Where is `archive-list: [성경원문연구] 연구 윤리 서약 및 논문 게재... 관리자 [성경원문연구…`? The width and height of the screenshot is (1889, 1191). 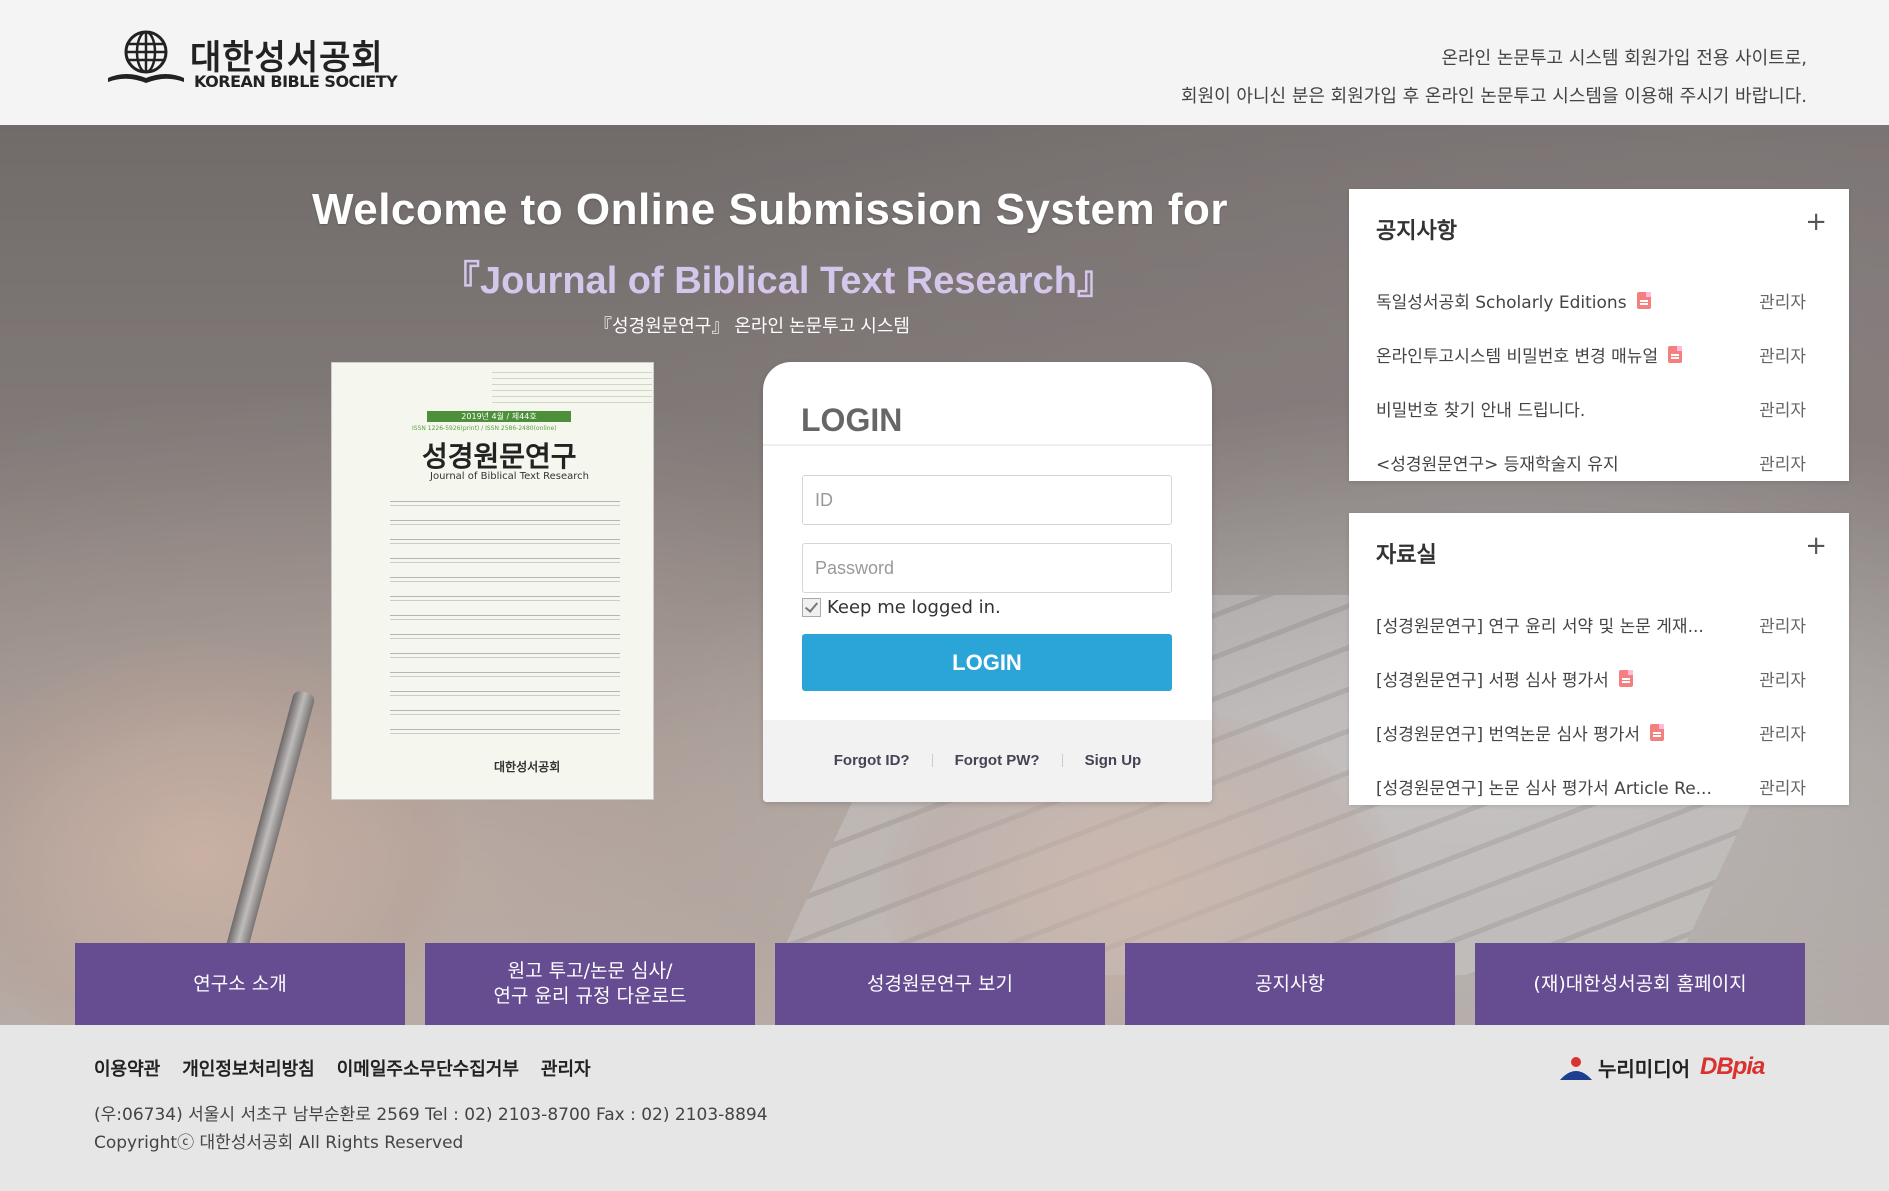 archive-list: [성경원문연구] 연구 윤리 서약 및 논문 게재... 관리자 [성경원문연구… is located at coordinates (1591, 705).